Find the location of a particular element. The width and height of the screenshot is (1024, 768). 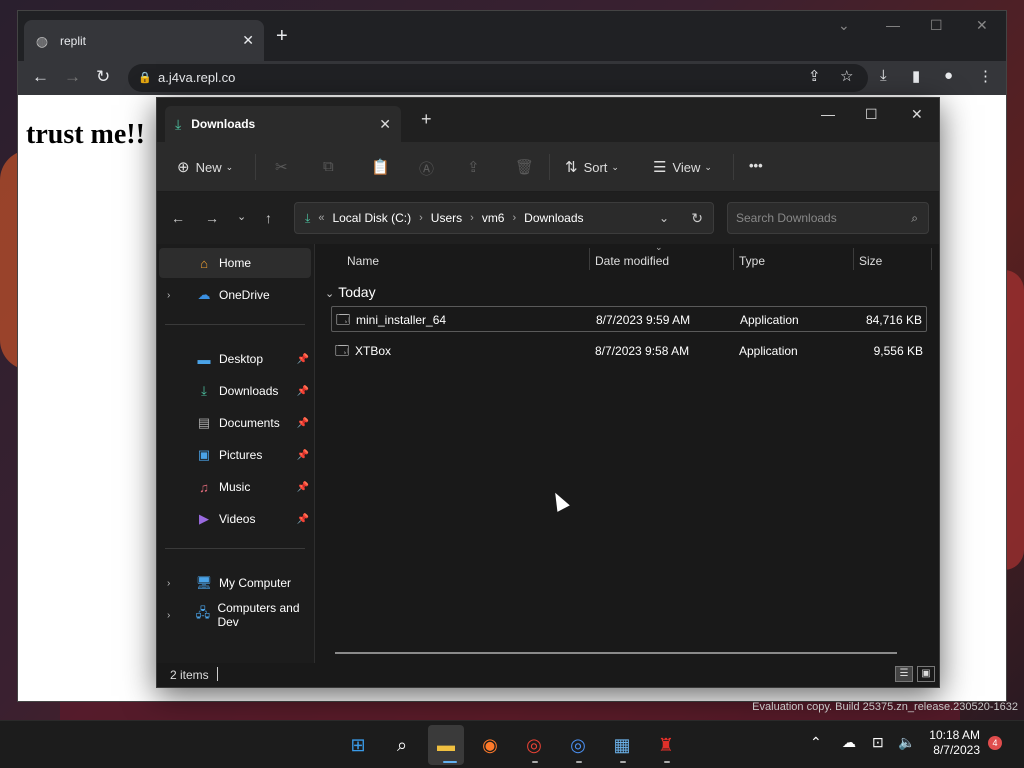

cut-icon: ✂ is located at coordinates (281, 167).